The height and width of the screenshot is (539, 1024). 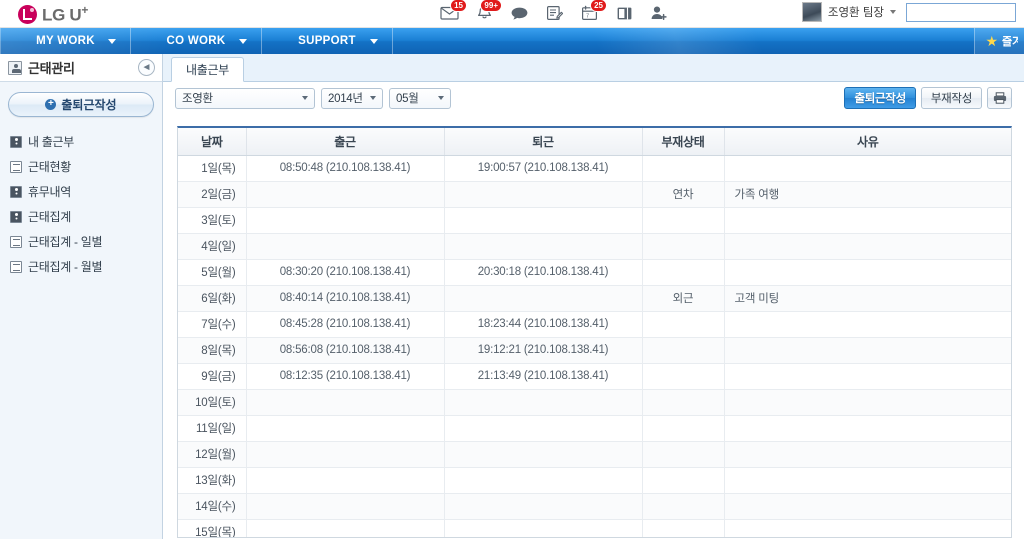 What do you see at coordinates (420, 98) in the screenshot?
I see `month-select: 05월` at bounding box center [420, 98].